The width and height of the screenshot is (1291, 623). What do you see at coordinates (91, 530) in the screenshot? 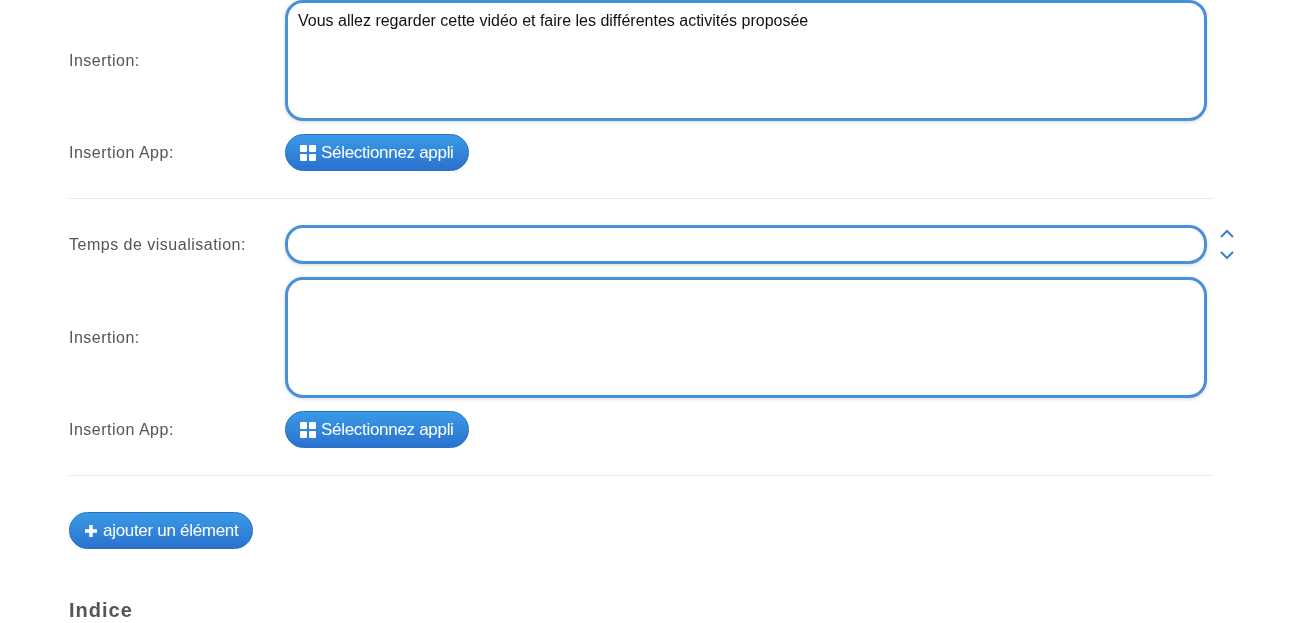
I see `plus-icon` at bounding box center [91, 530].